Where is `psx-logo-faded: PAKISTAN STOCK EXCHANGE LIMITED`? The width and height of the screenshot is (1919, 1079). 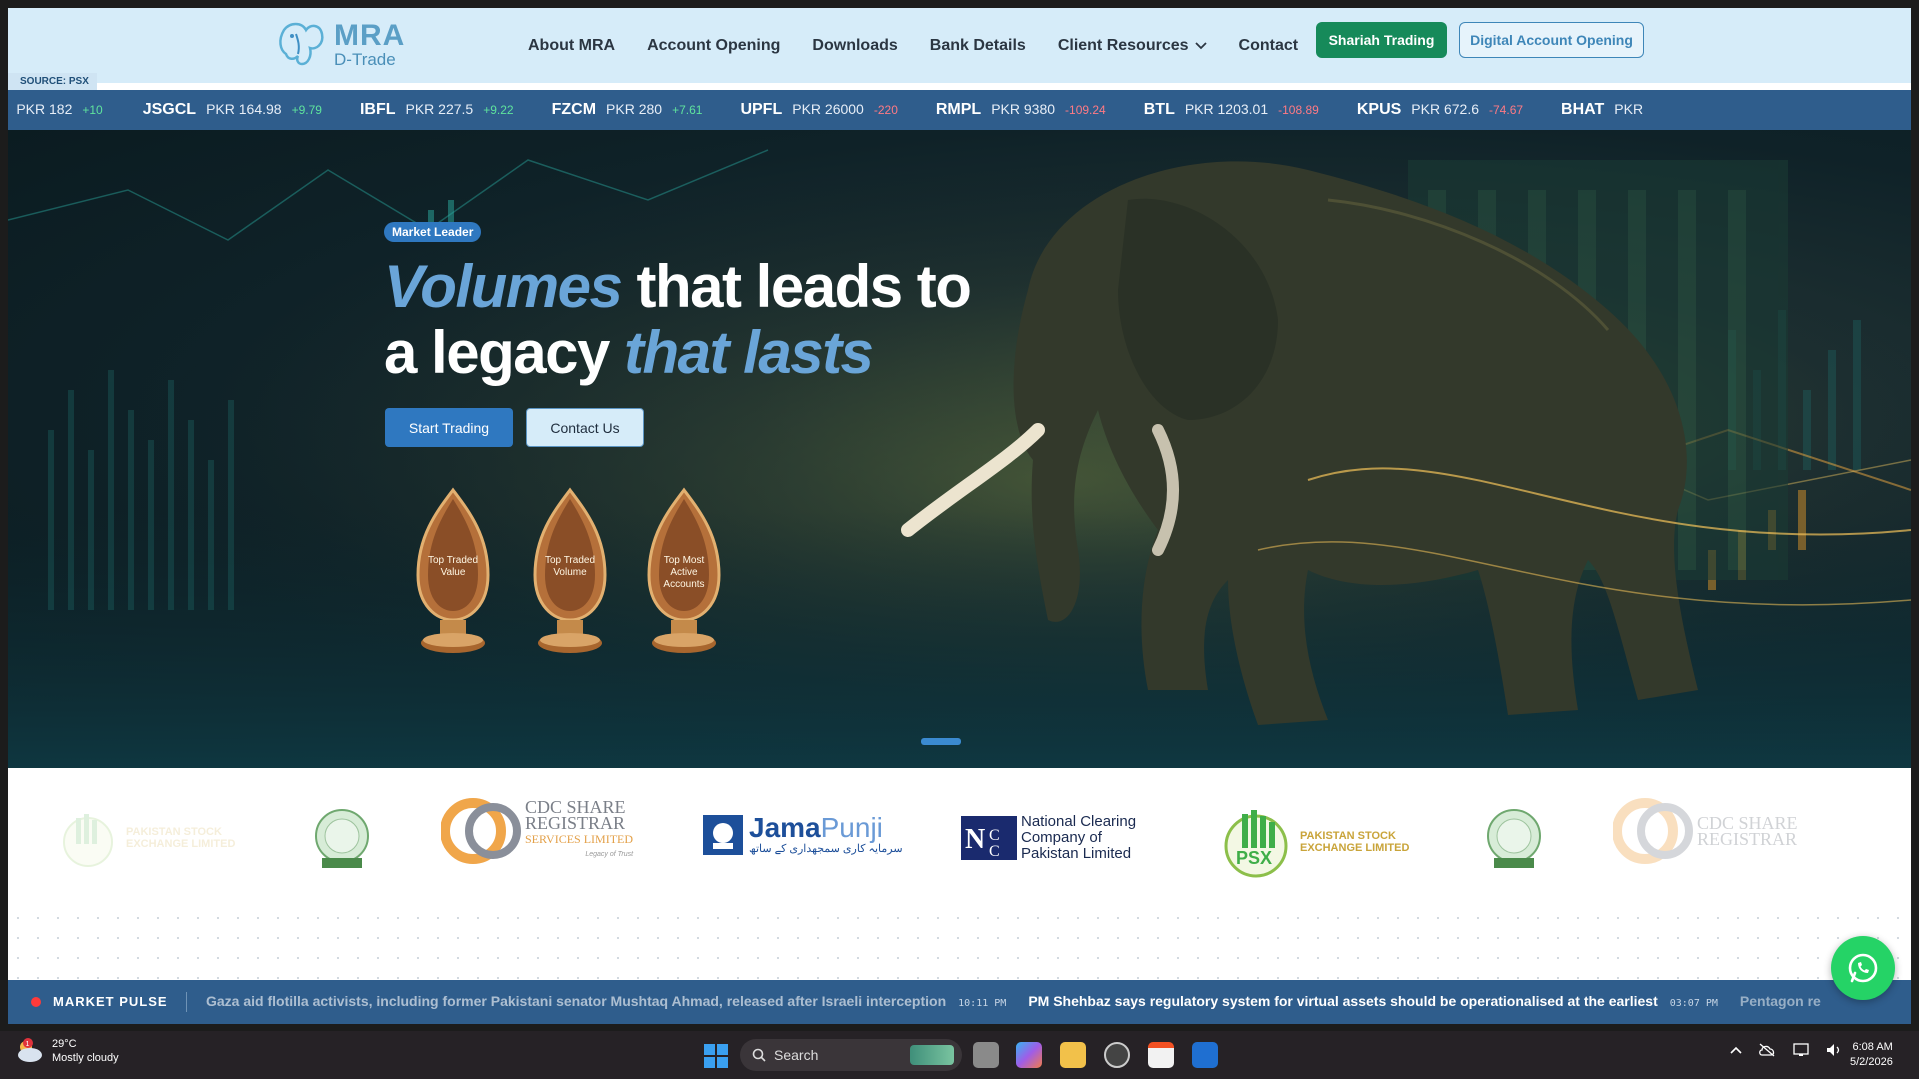
psx-logo-faded: PAKISTAN STOCK EXCHANGE LIMITED is located at coordinates (147, 838).